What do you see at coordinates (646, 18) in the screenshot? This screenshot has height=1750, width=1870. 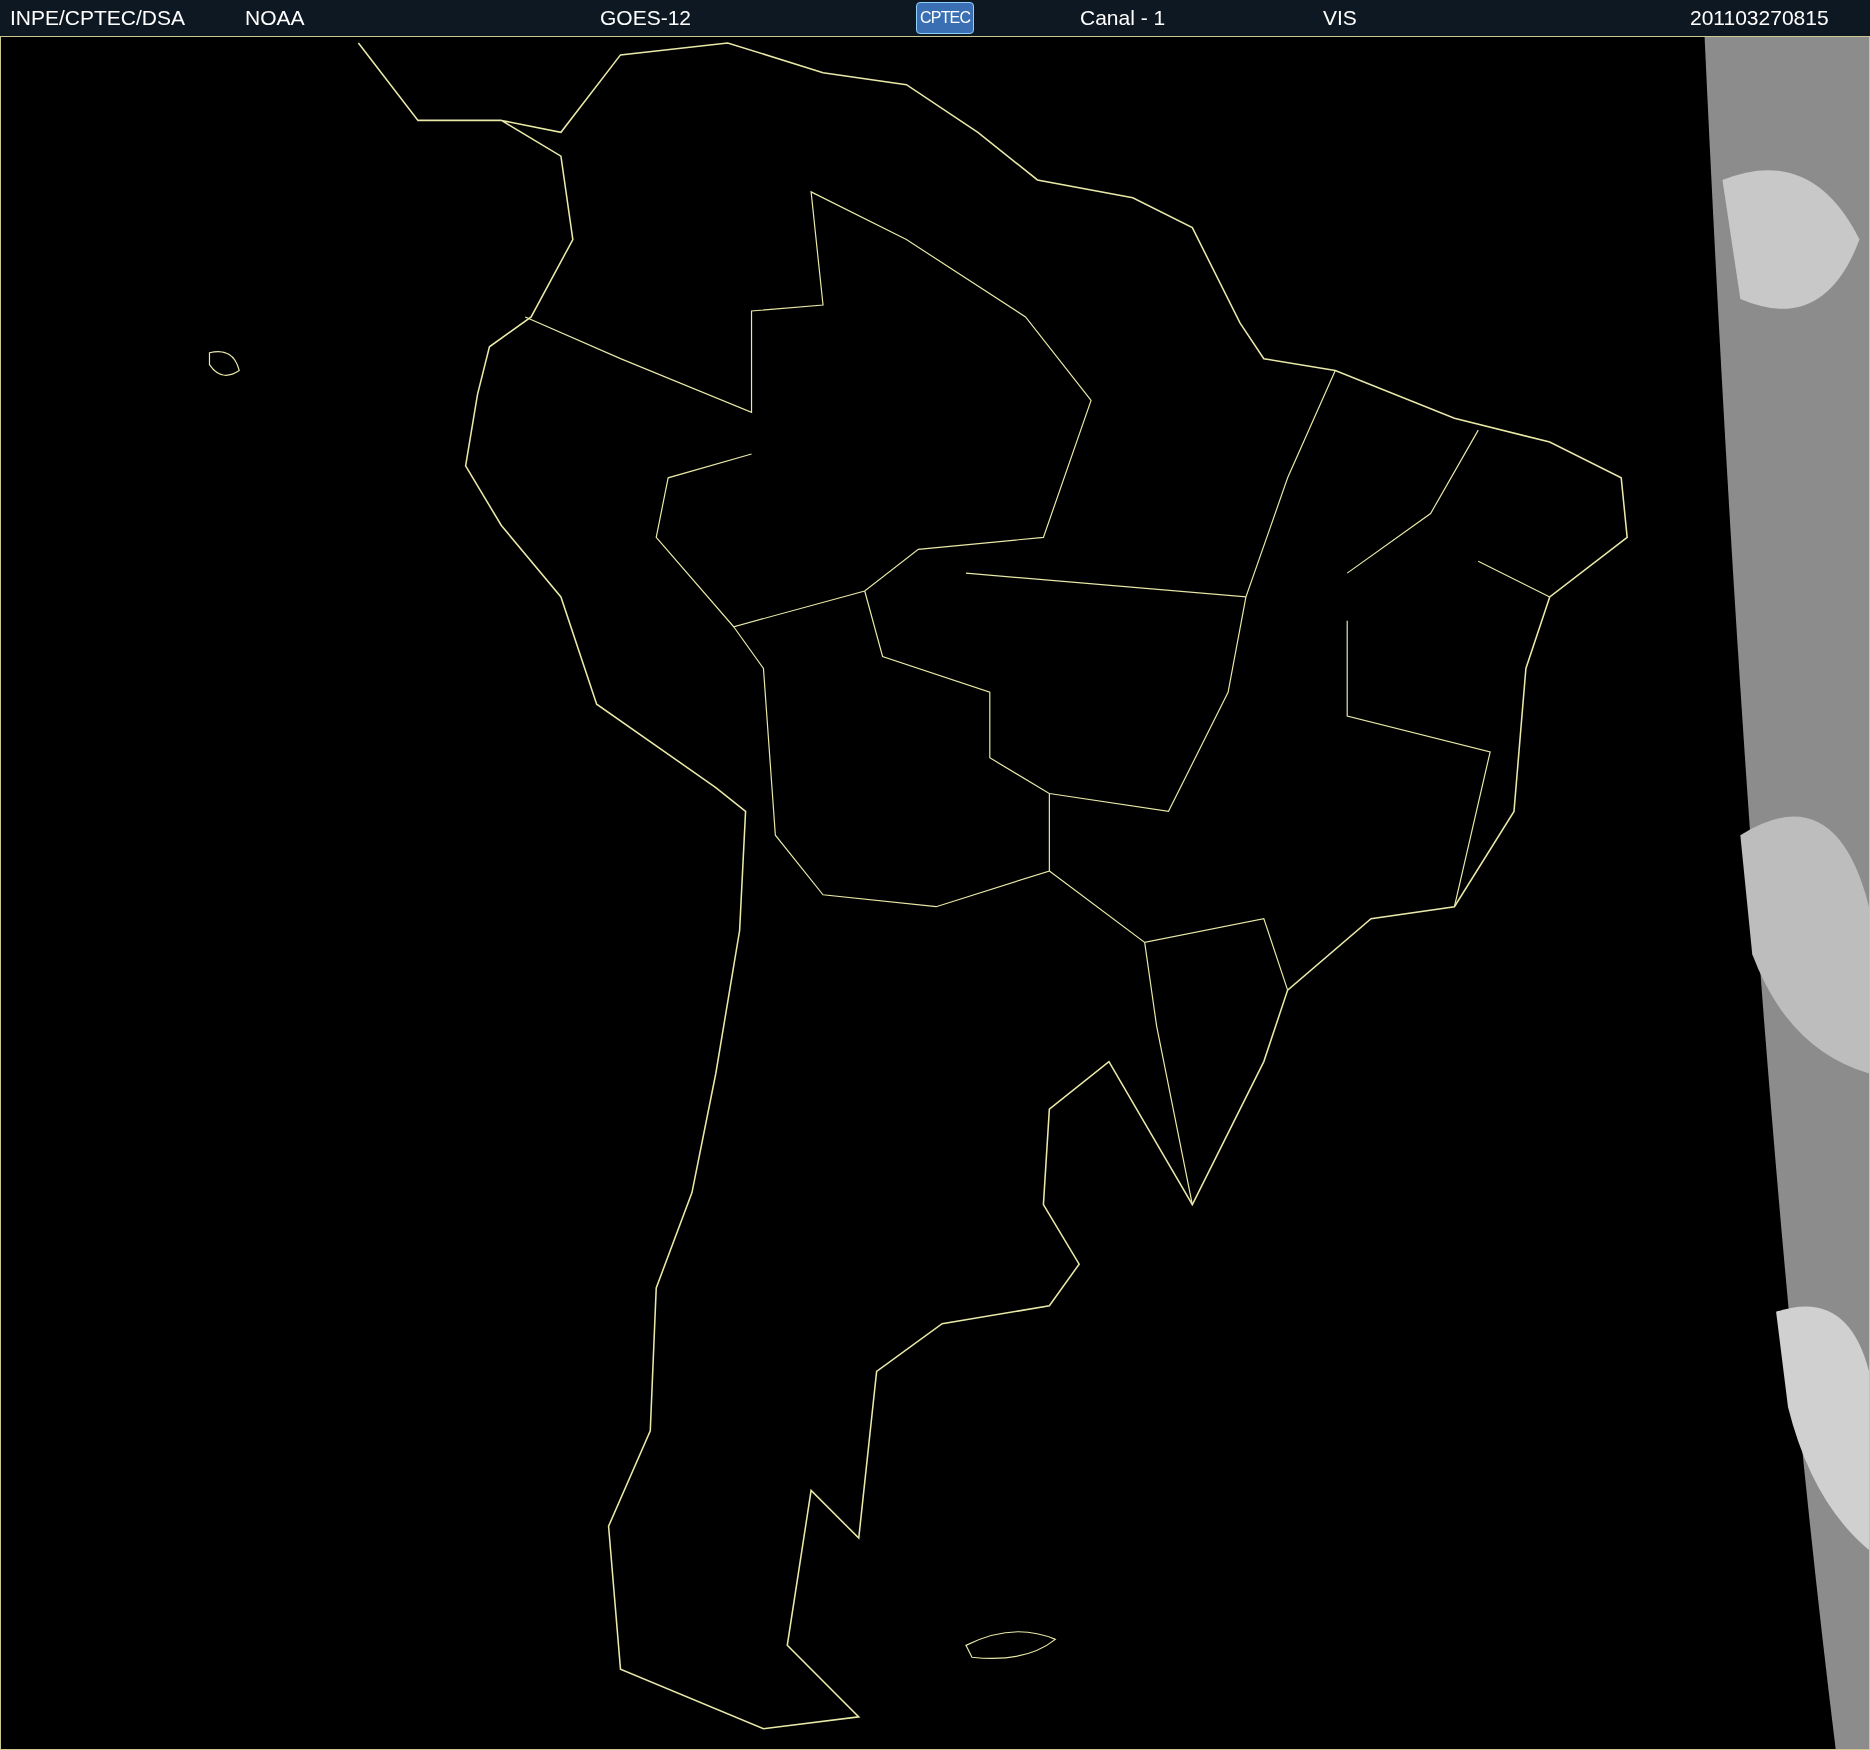 I see `header-label: GOES-12` at bounding box center [646, 18].